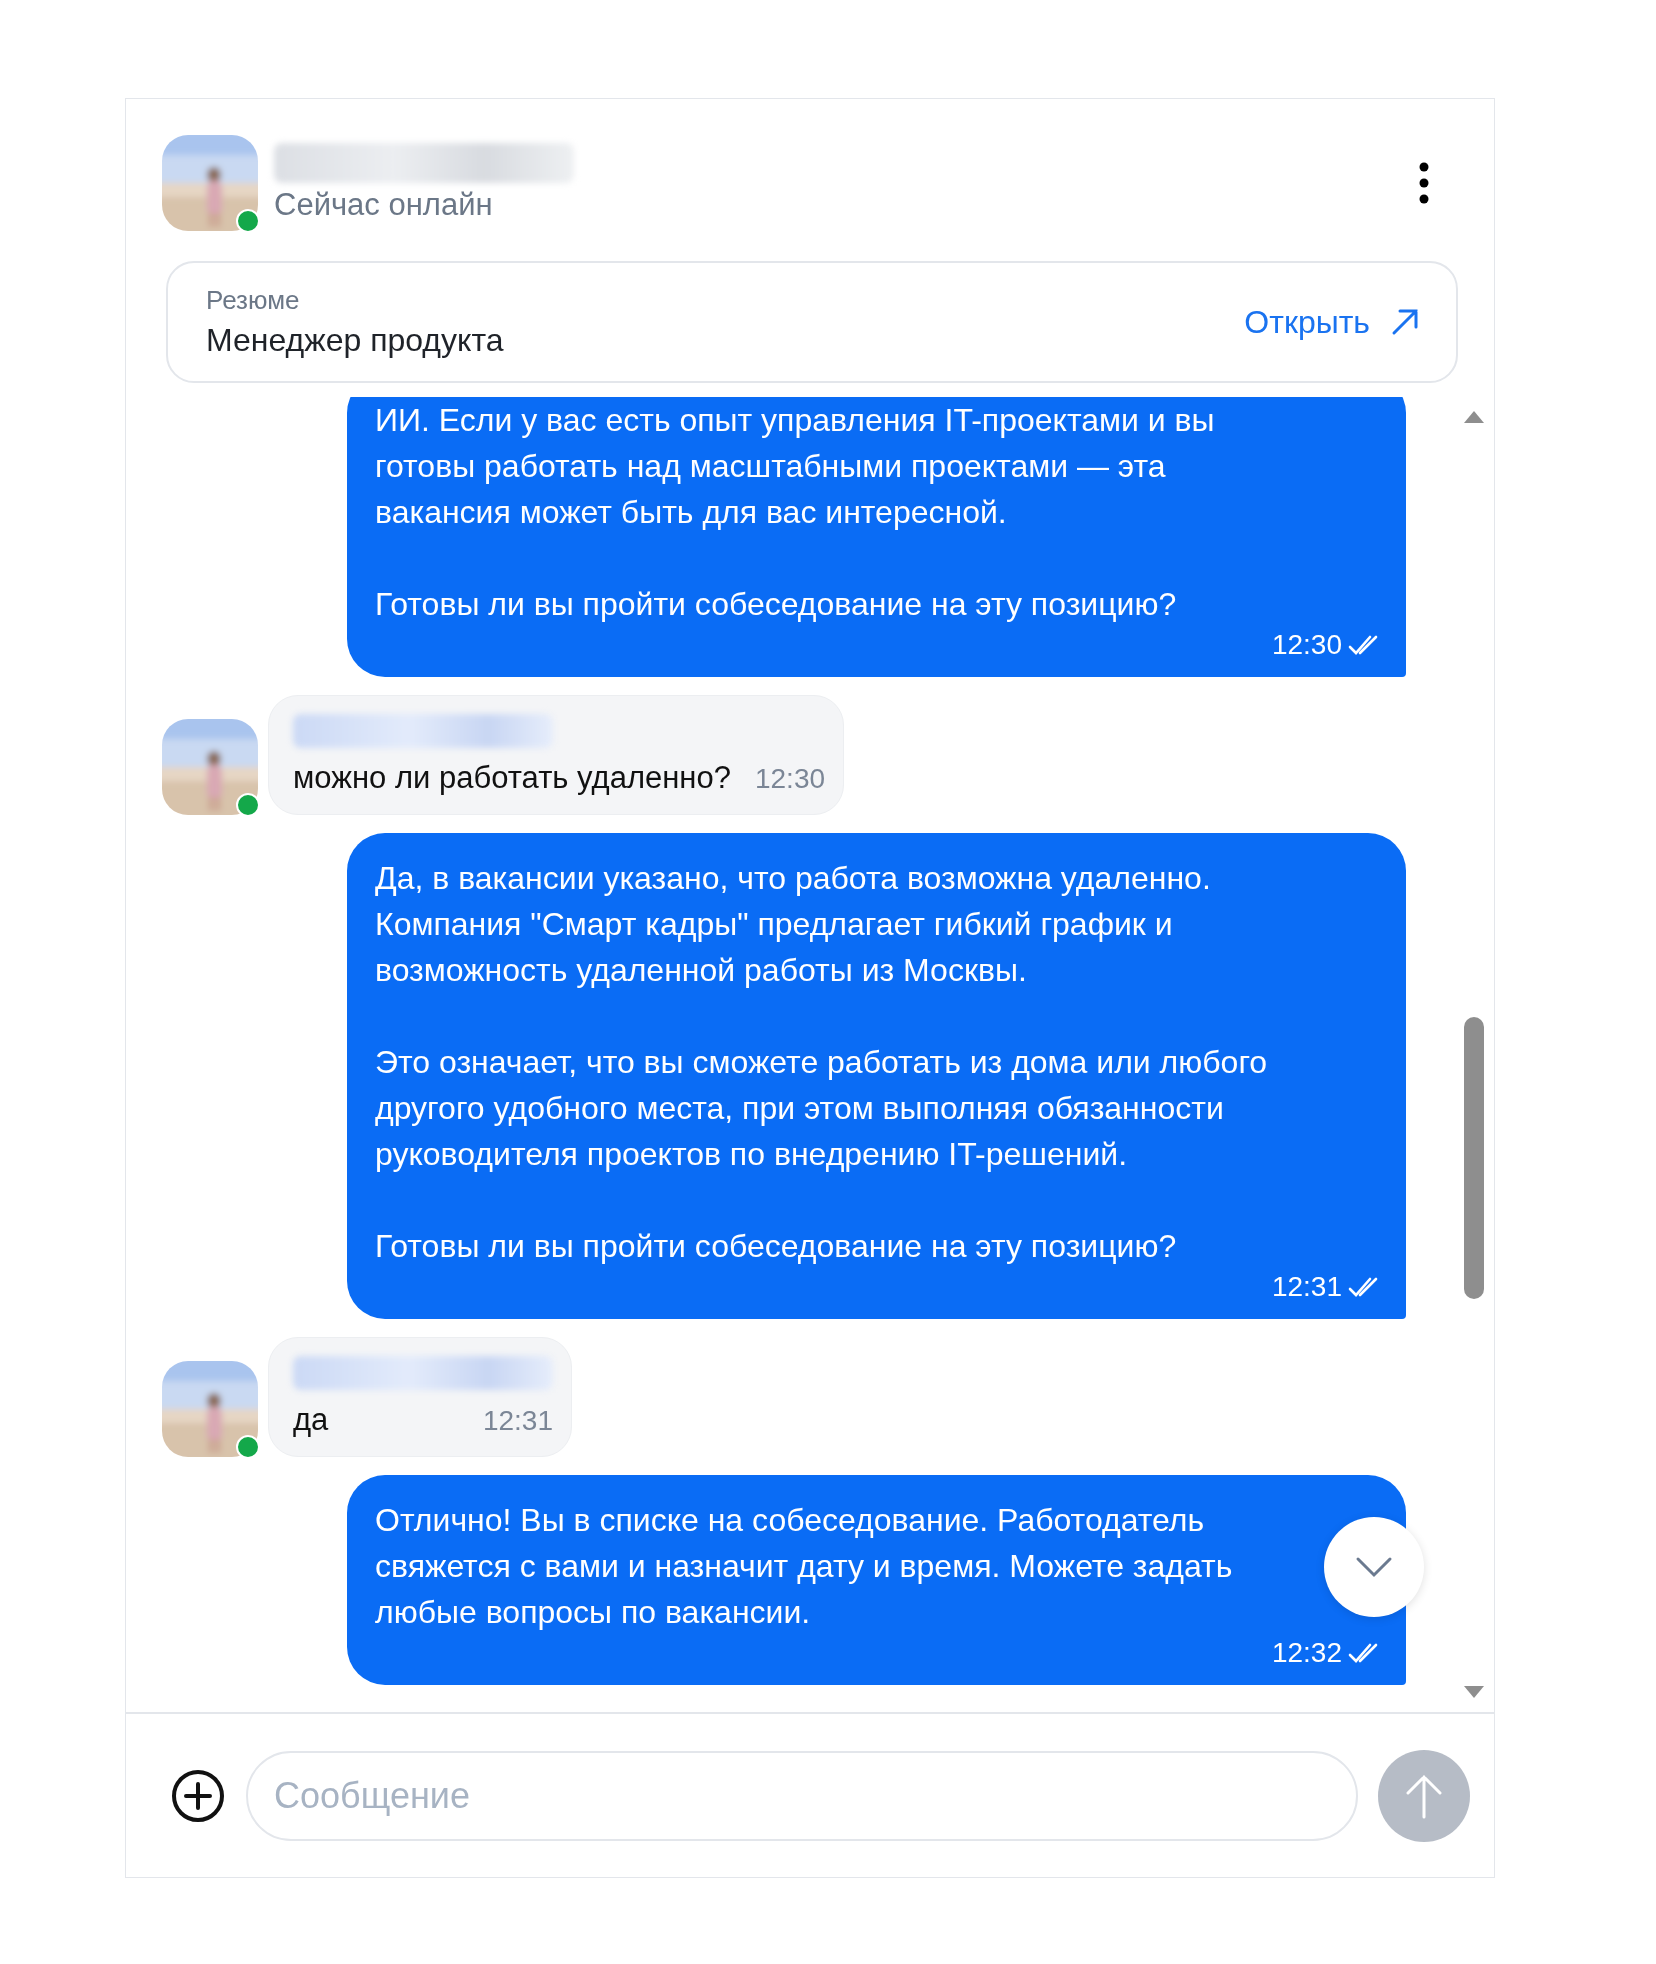 Image resolution: width=1656 pixels, height=1964 pixels. What do you see at coordinates (822, 1108) in the screenshot?
I see `message-text: Это означает, что вы сможете работать из дома или любого другого удобного места, при этом выполняя обязанности руководителя проектов по внедрению IT-решений.` at bounding box center [822, 1108].